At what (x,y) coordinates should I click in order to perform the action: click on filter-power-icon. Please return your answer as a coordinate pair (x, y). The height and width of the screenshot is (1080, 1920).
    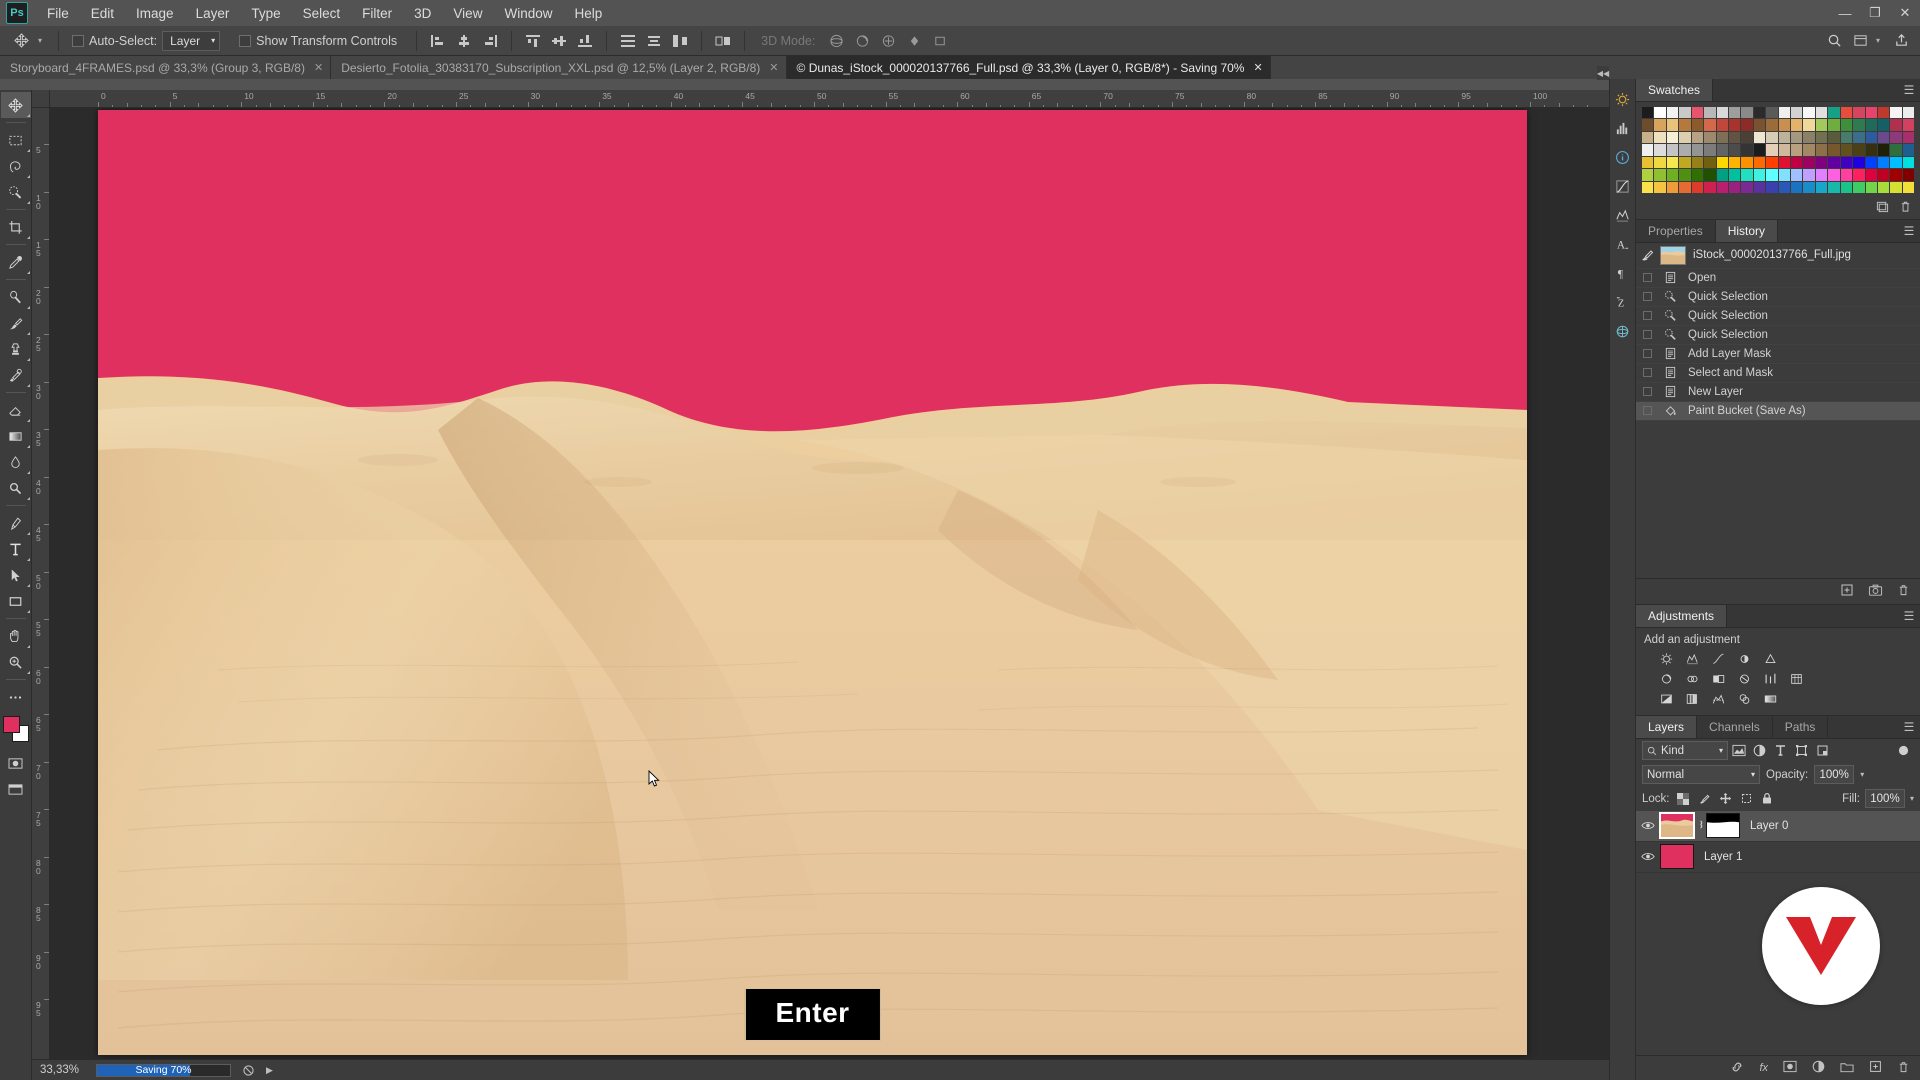
    Looking at the image, I should click on (1903, 750).